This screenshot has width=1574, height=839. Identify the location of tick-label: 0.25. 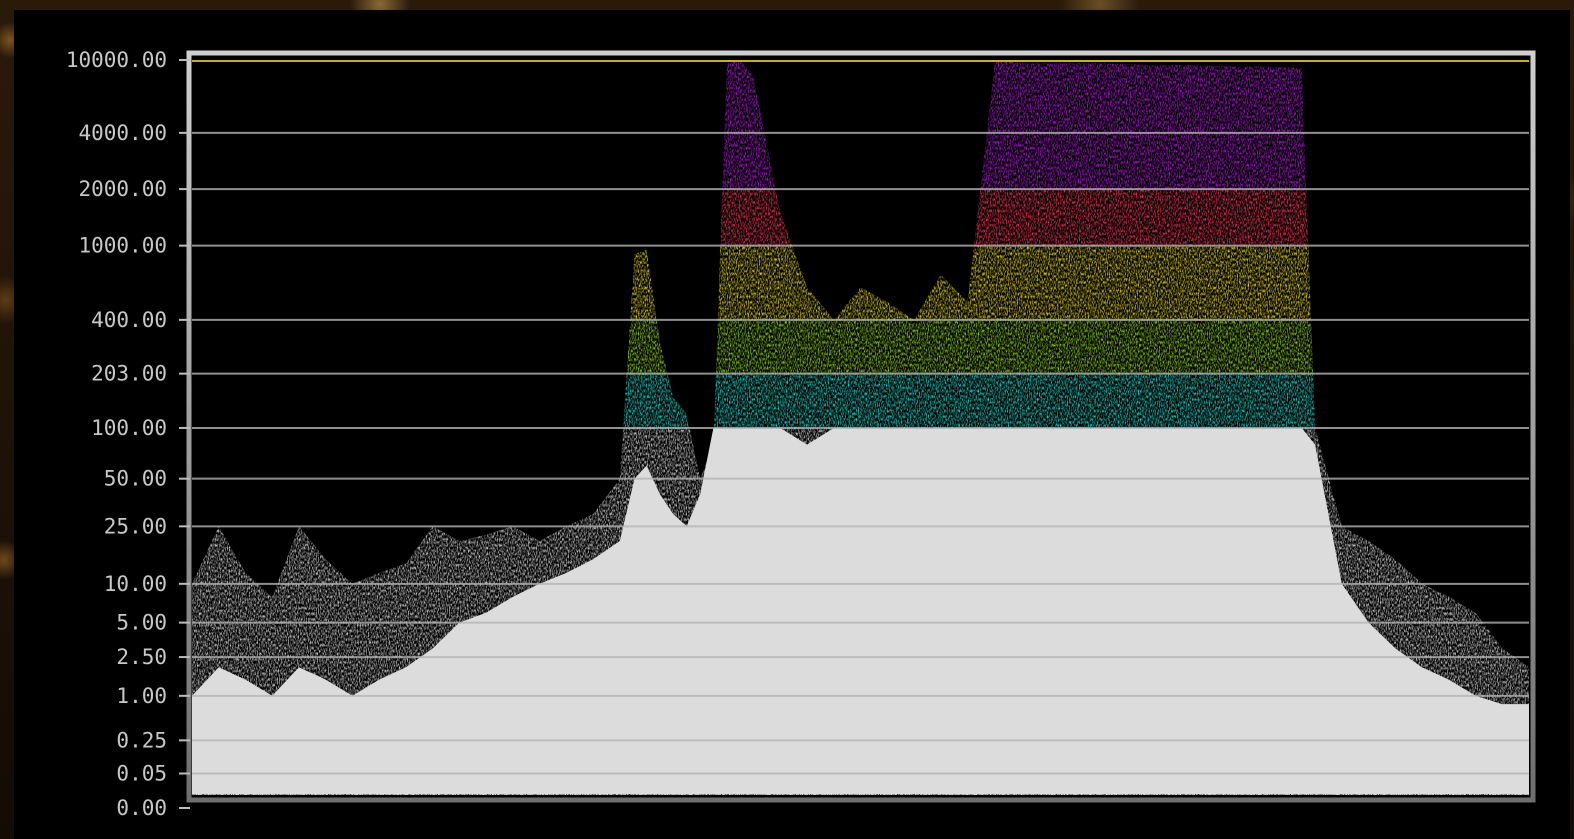
(141, 740).